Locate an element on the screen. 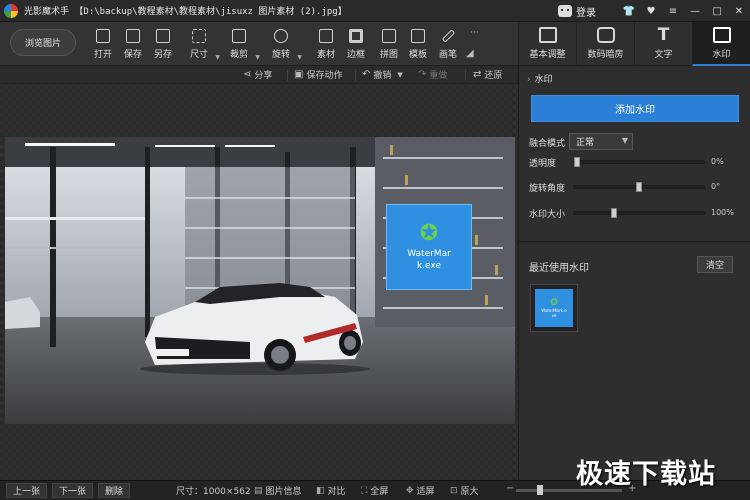 The height and width of the screenshot is (500, 750). info-icon: ▤ is located at coordinates (258, 490).